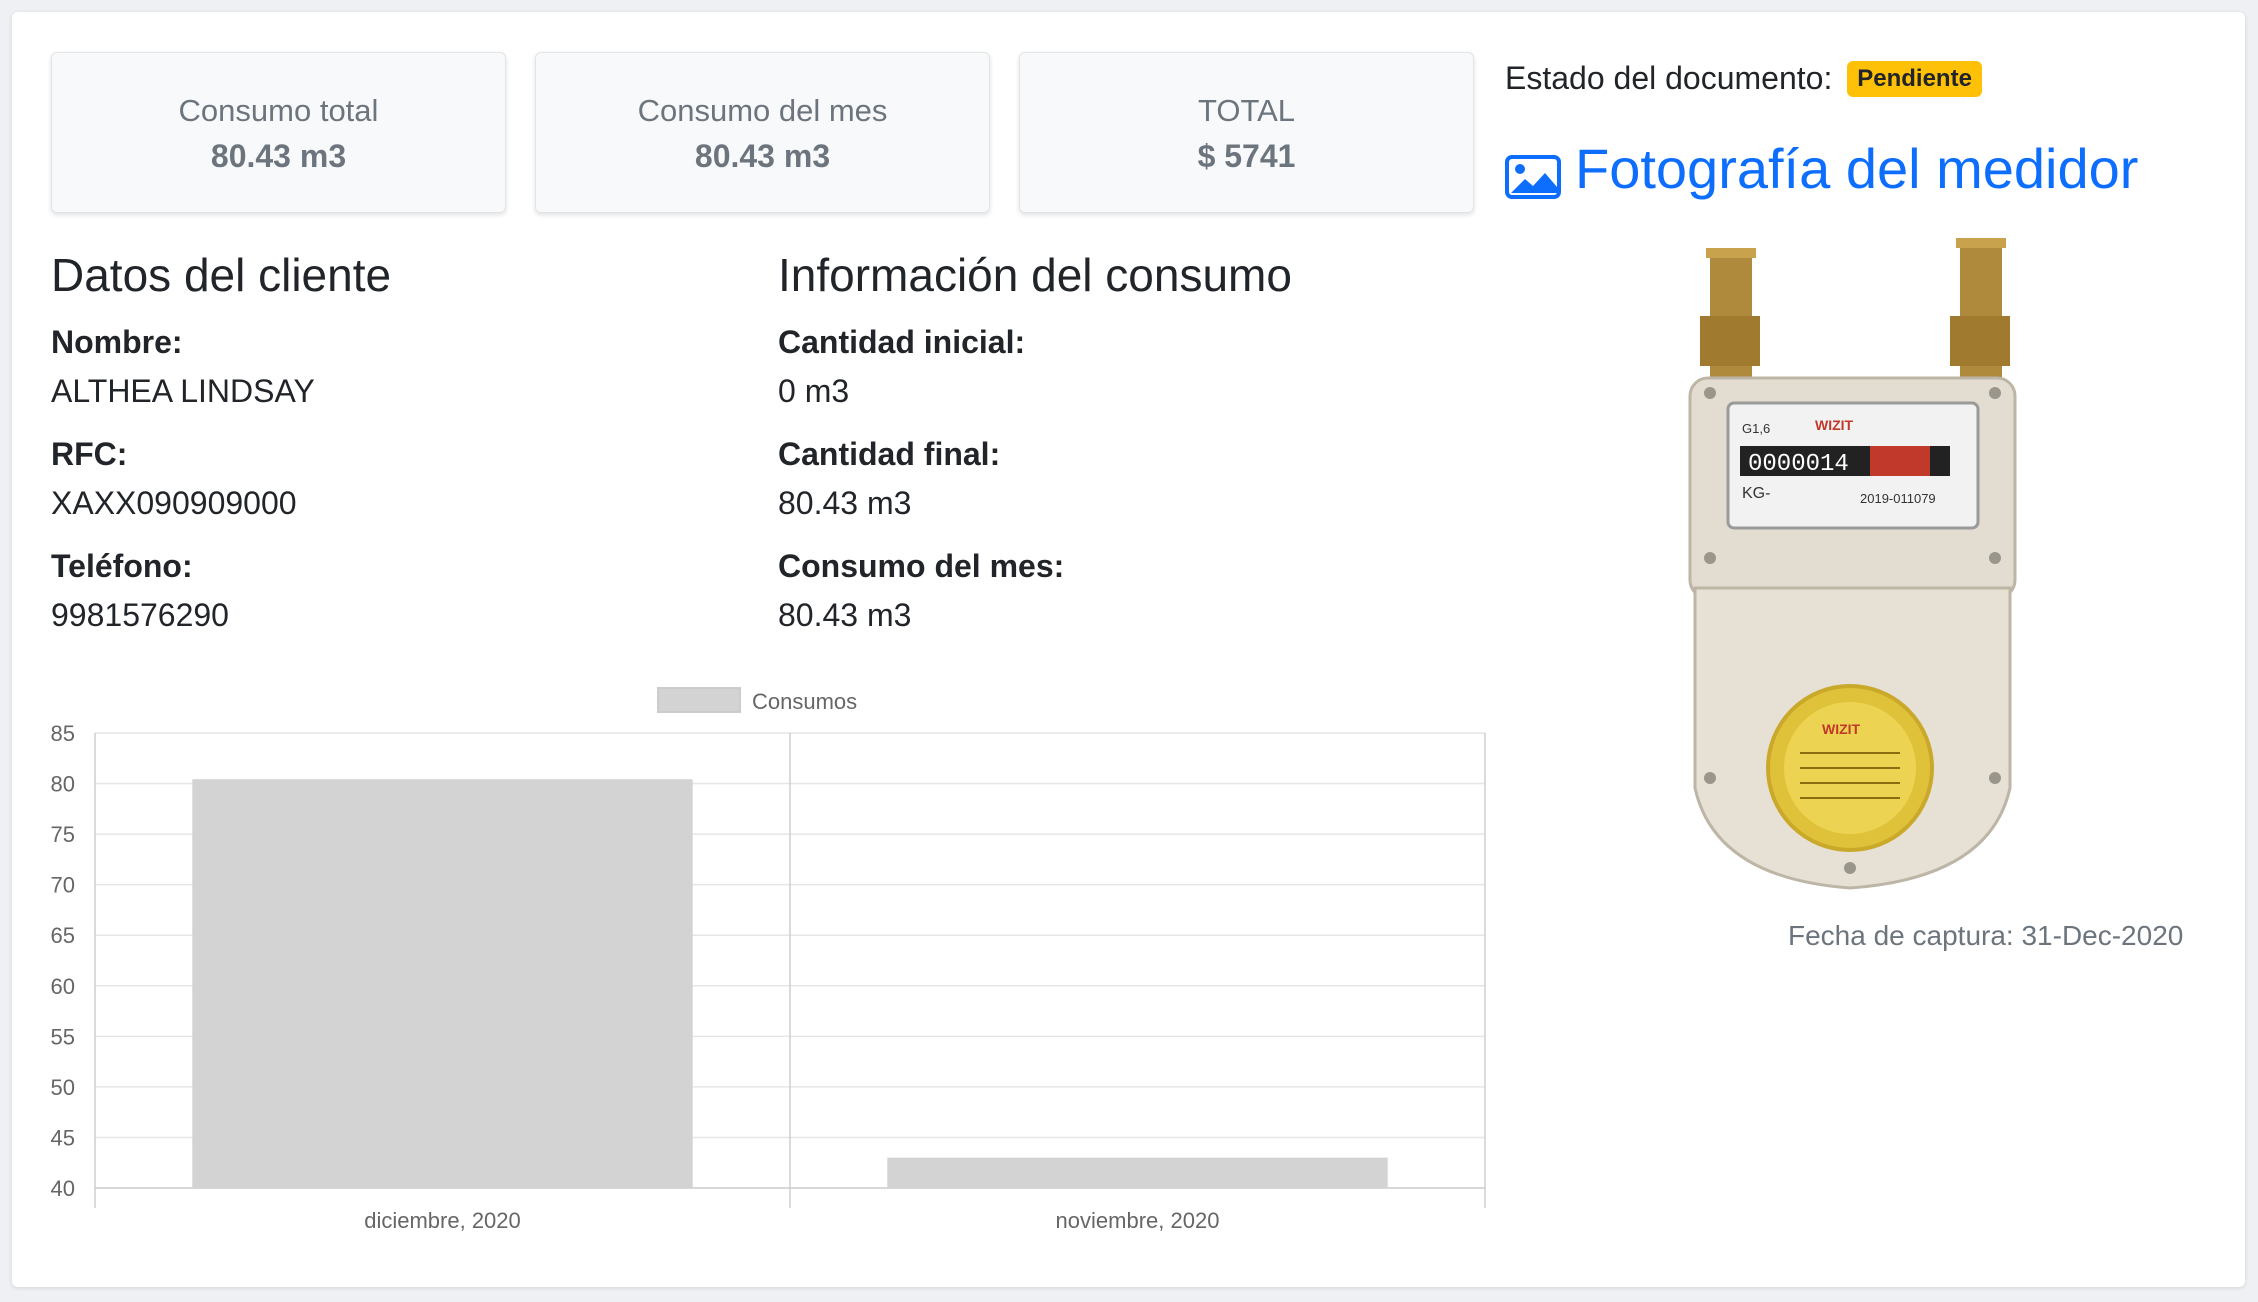  What do you see at coordinates (63, 733) in the screenshot?
I see `y-tick-label: 85` at bounding box center [63, 733].